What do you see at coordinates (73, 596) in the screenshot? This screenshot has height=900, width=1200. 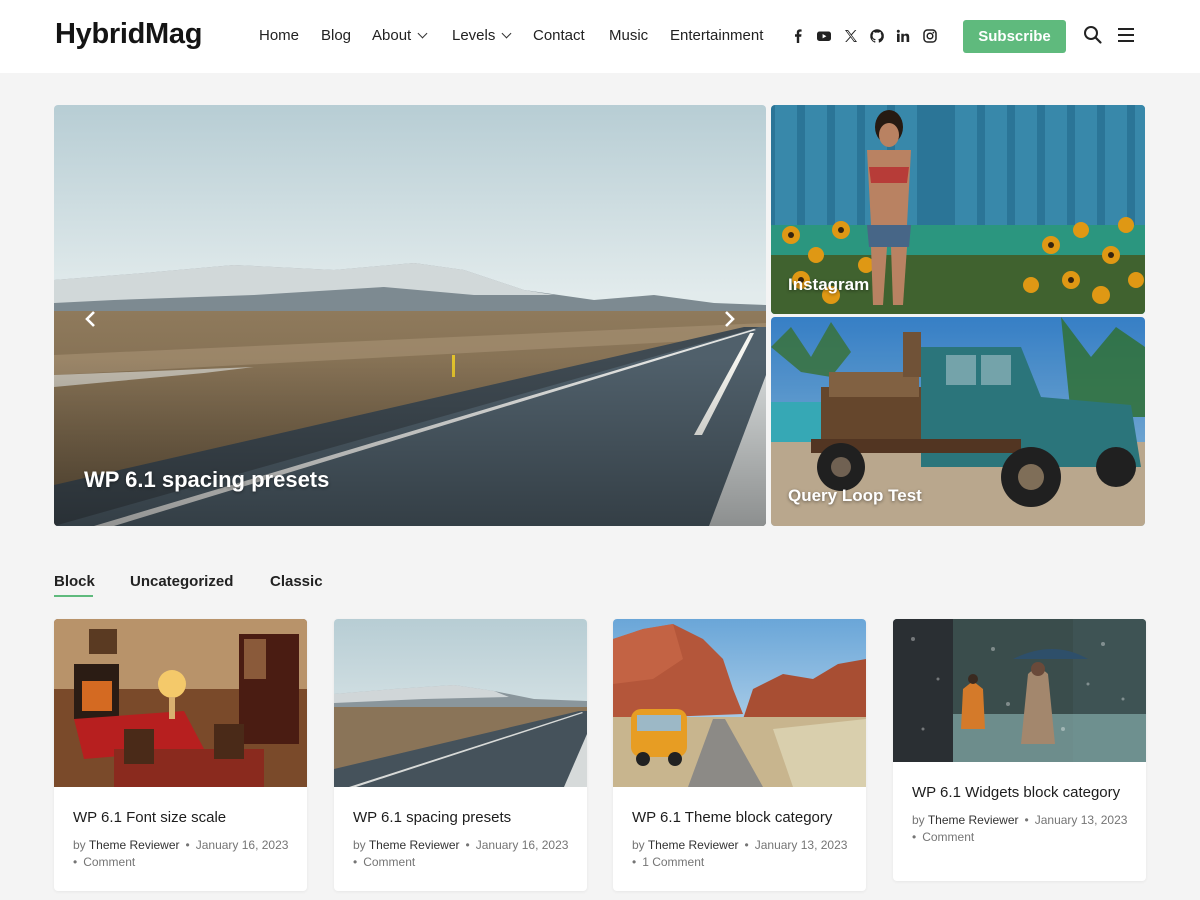 I see `active-tab-indicator` at bounding box center [73, 596].